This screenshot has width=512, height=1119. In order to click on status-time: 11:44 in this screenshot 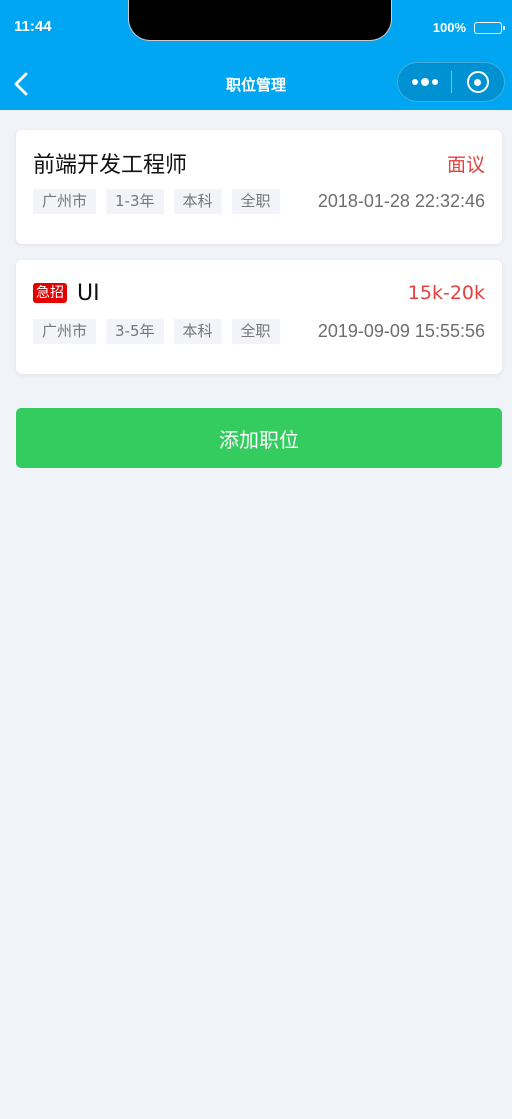, I will do `click(33, 26)`.